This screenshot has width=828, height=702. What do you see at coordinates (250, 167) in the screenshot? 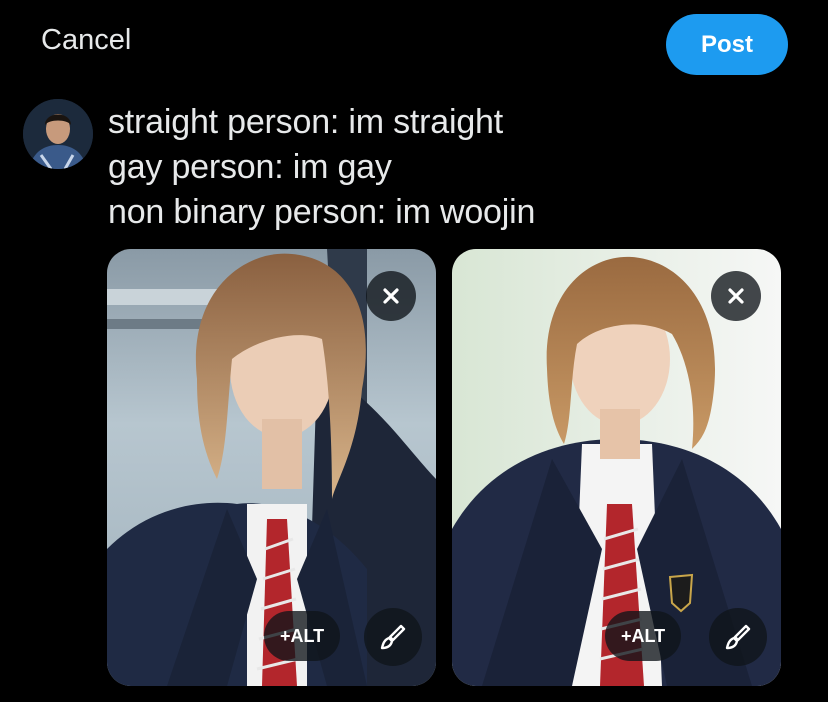
I see `tweet-line: gay person: im gay` at bounding box center [250, 167].